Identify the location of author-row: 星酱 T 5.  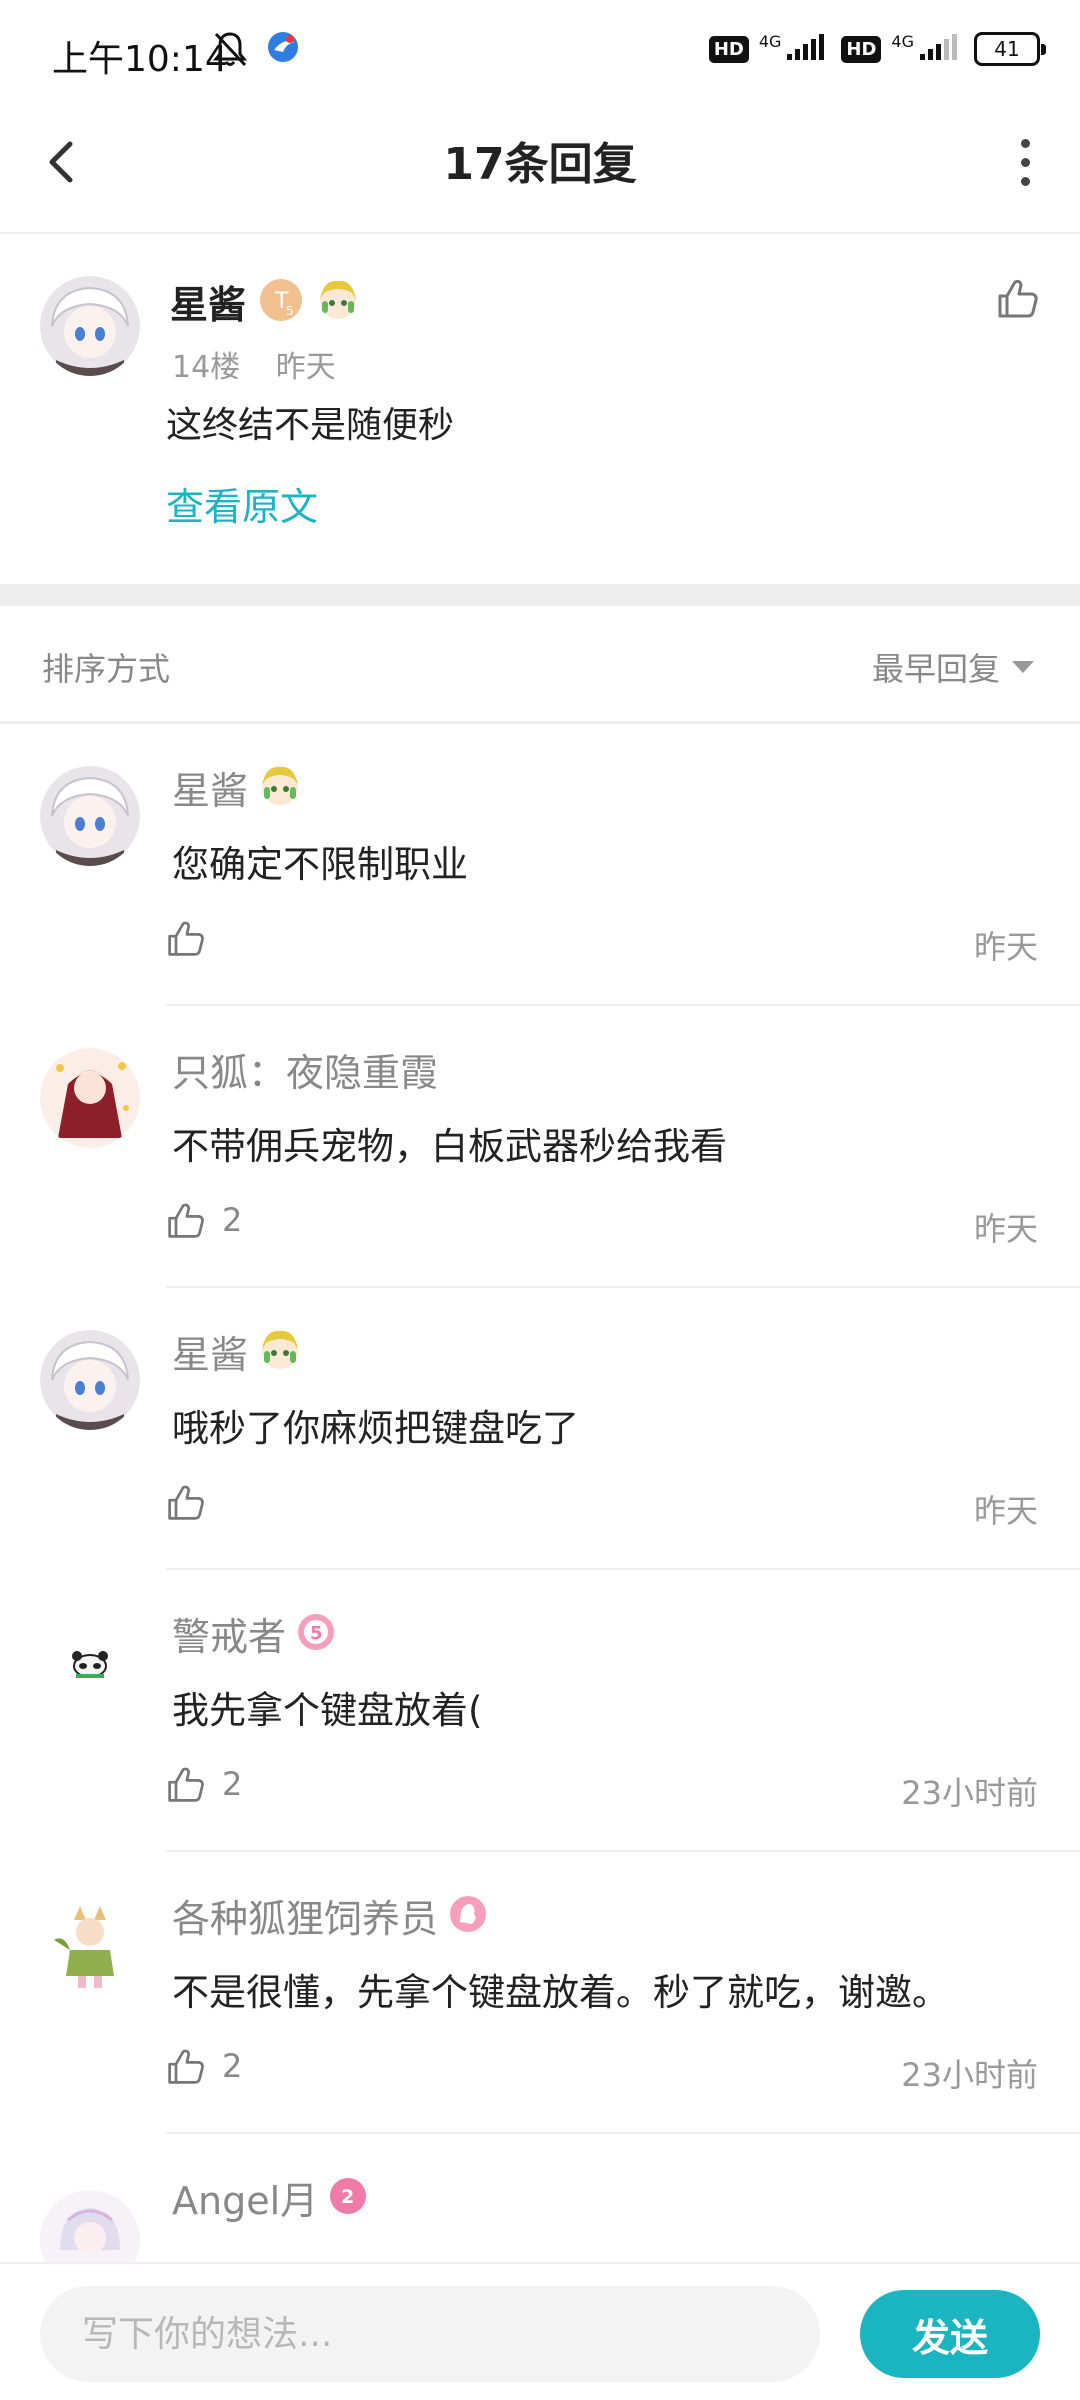
(265, 301).